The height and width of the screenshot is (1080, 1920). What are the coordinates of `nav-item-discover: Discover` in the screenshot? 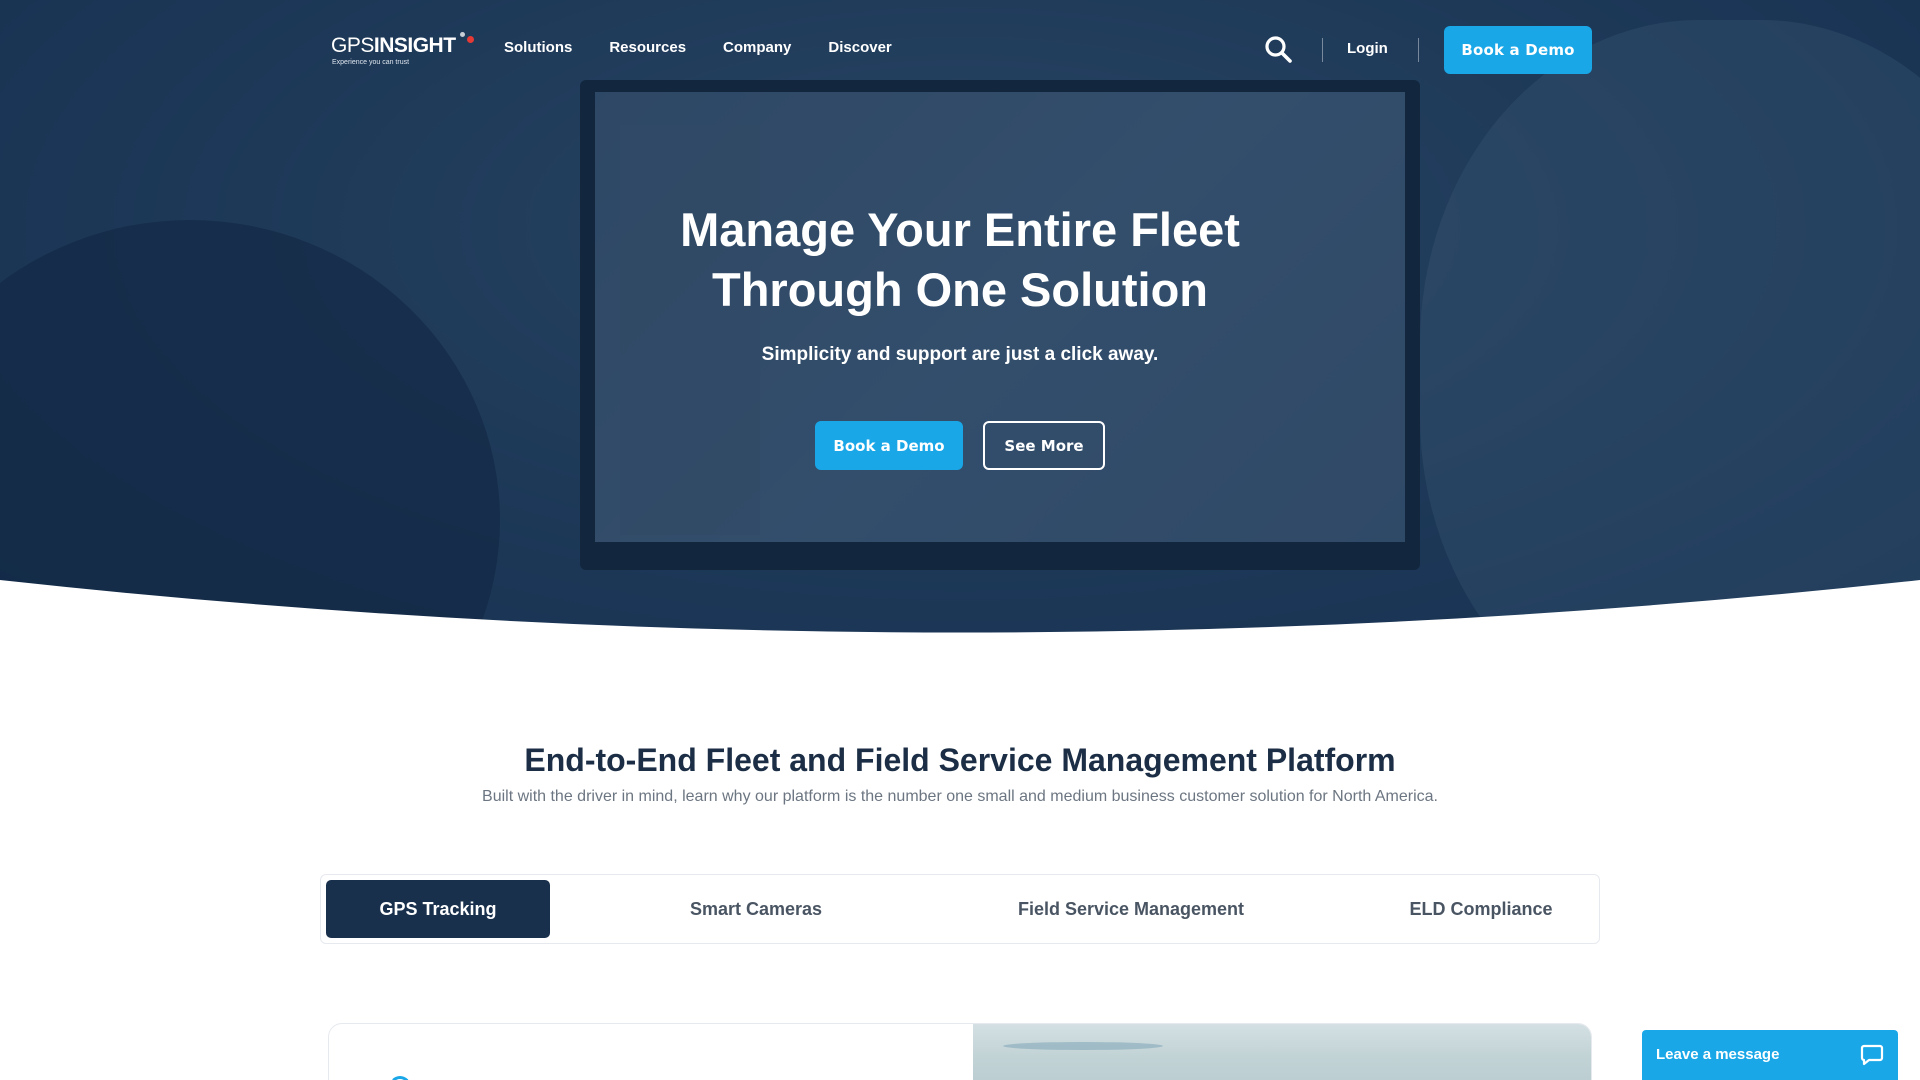 It's located at (859, 47).